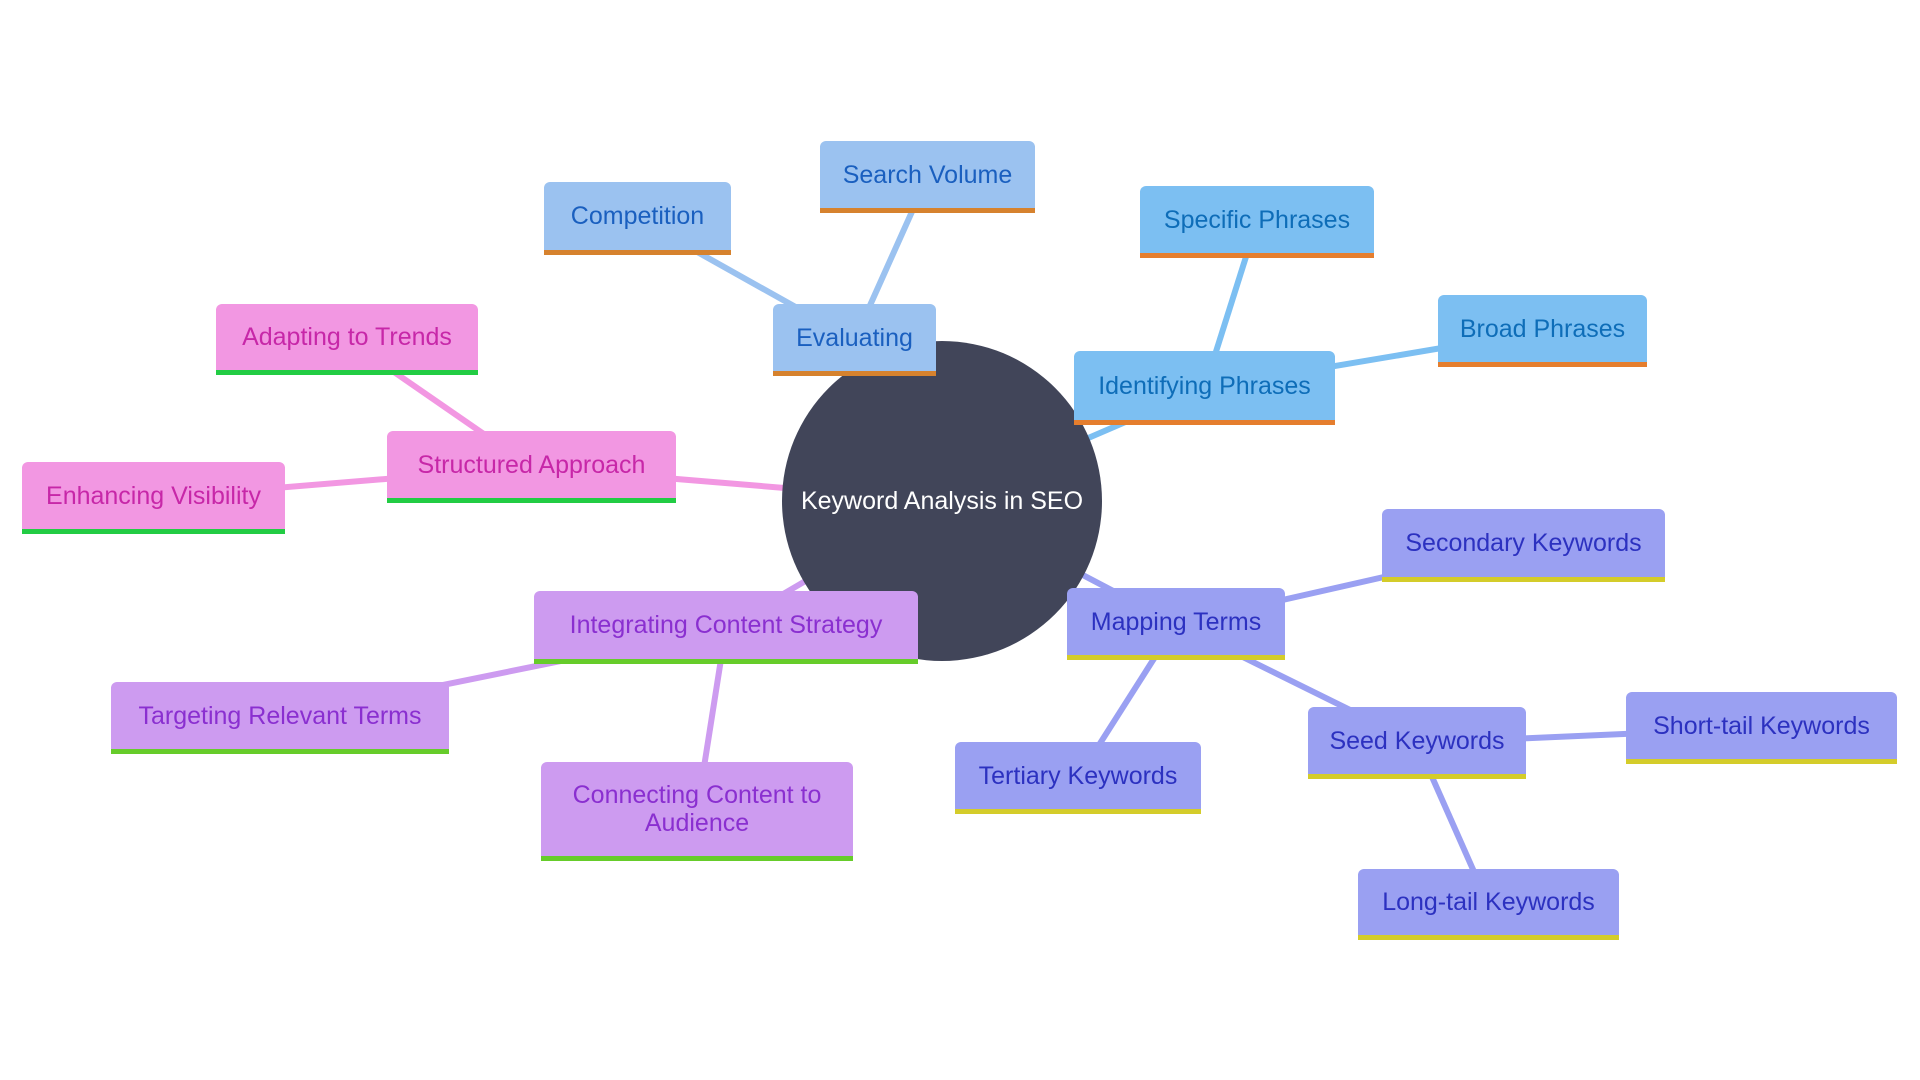 The width and height of the screenshot is (1920, 1080). I want to click on node-label: Short-tail Keywords, so click(1761, 725).